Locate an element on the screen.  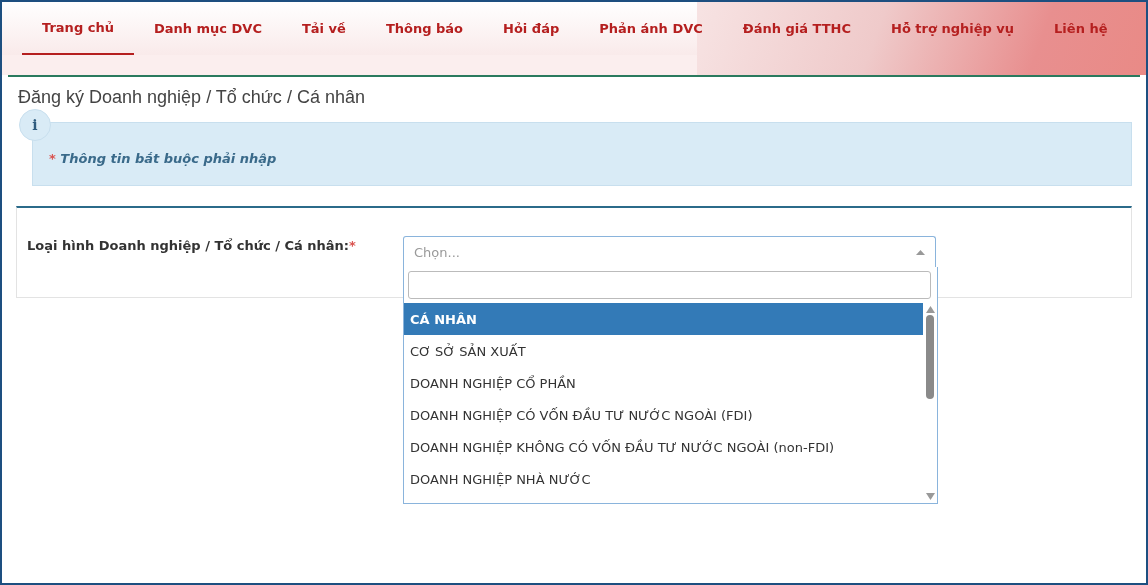
option-item: DOANH NGHIỆP CỔ PHẦN is located at coordinates (663, 383).